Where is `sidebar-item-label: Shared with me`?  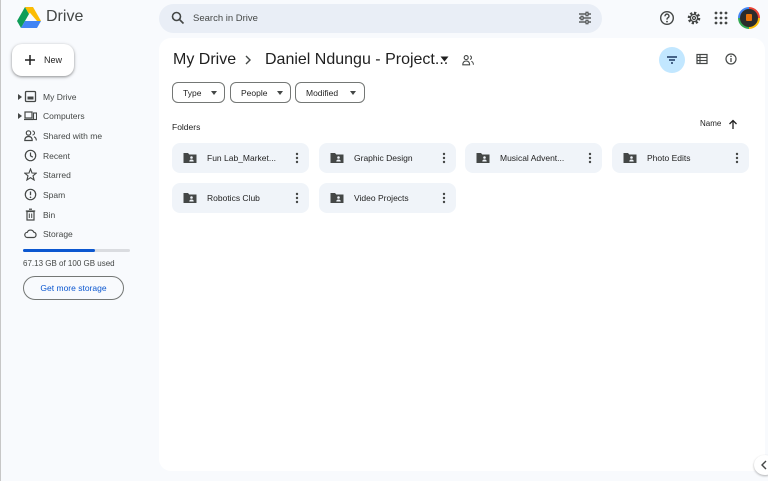 sidebar-item-label: Shared with me is located at coordinates (73, 136).